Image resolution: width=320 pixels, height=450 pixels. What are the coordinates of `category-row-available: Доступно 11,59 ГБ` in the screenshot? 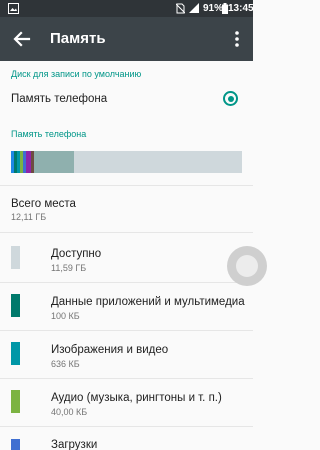 It's located at (126, 258).